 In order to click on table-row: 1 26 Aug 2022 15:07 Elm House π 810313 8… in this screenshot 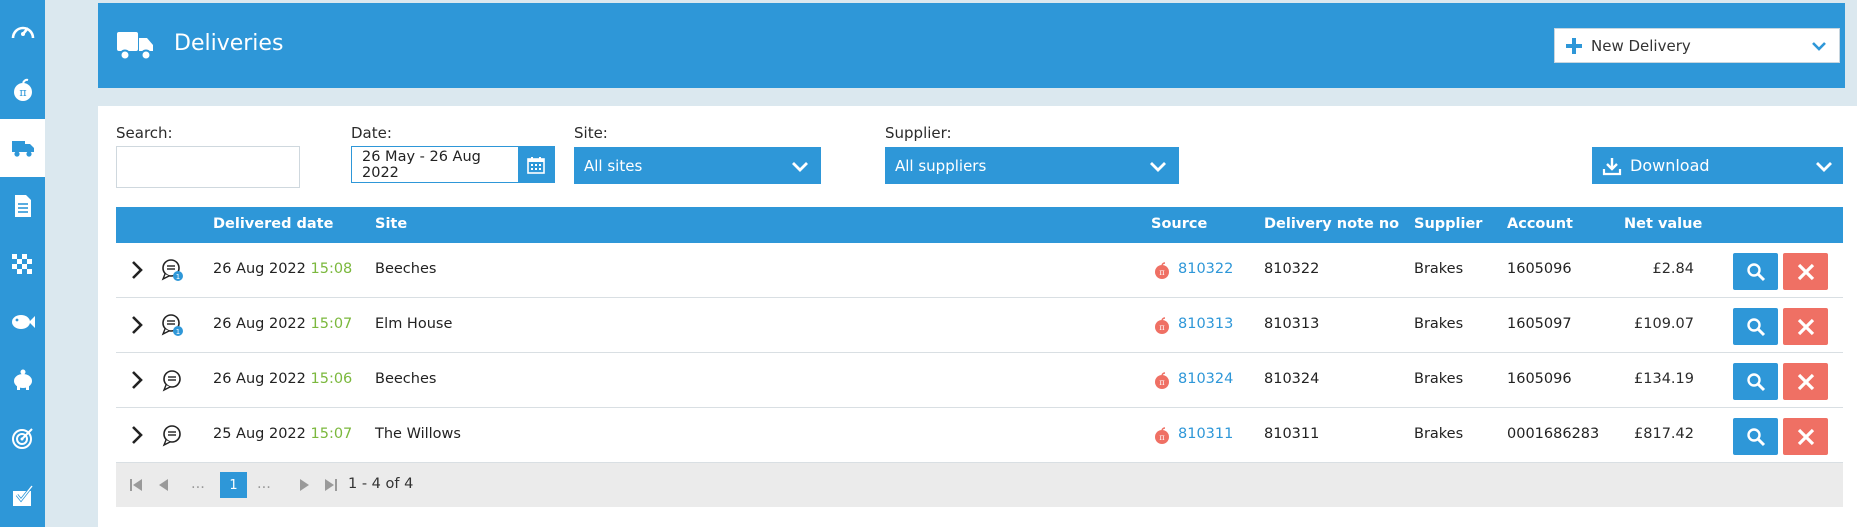, I will do `click(979, 325)`.